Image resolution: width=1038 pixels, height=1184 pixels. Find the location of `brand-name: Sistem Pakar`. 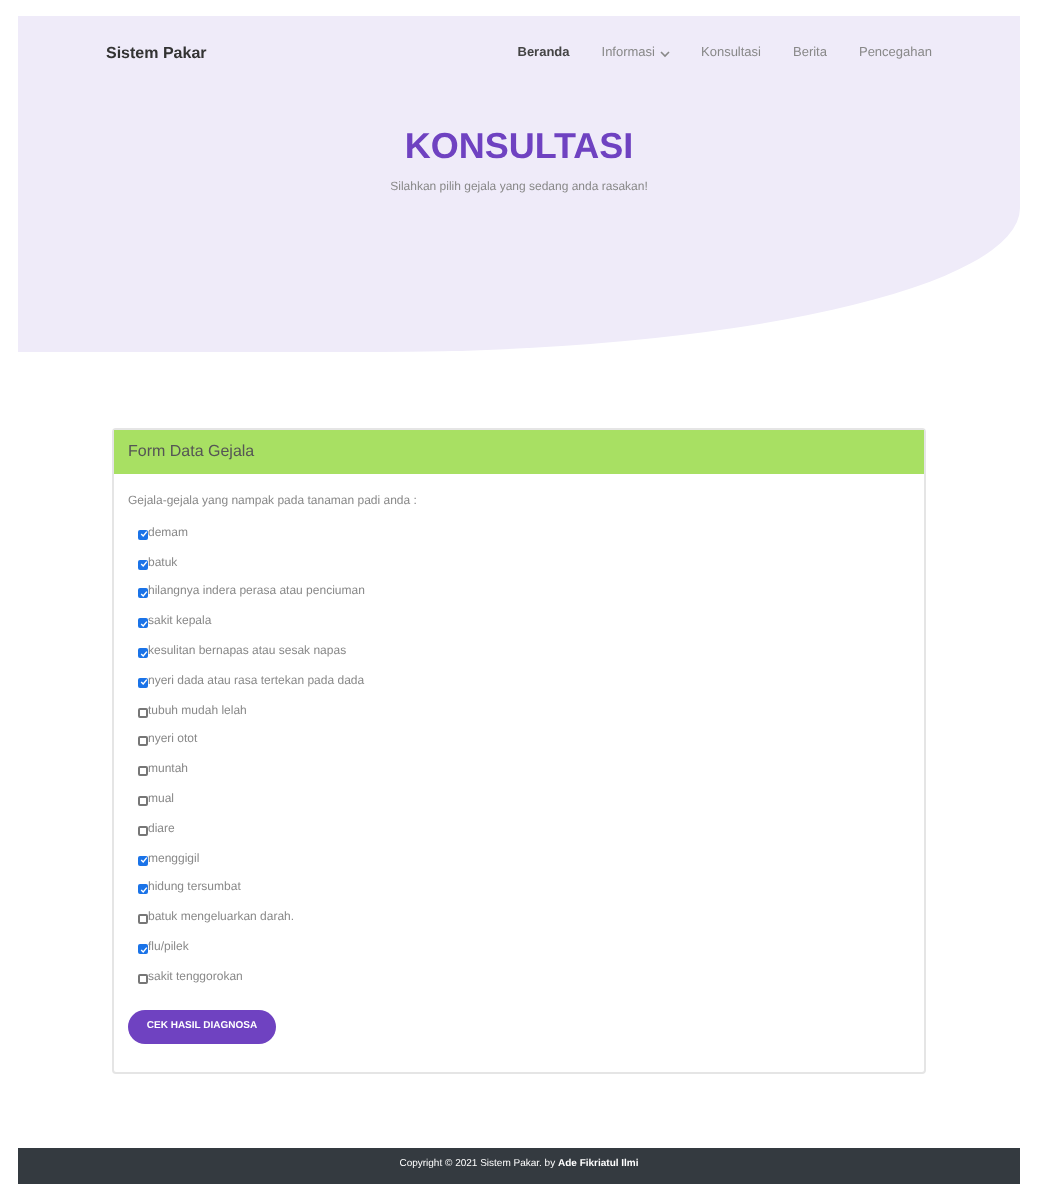

brand-name: Sistem Pakar is located at coordinates (156, 53).